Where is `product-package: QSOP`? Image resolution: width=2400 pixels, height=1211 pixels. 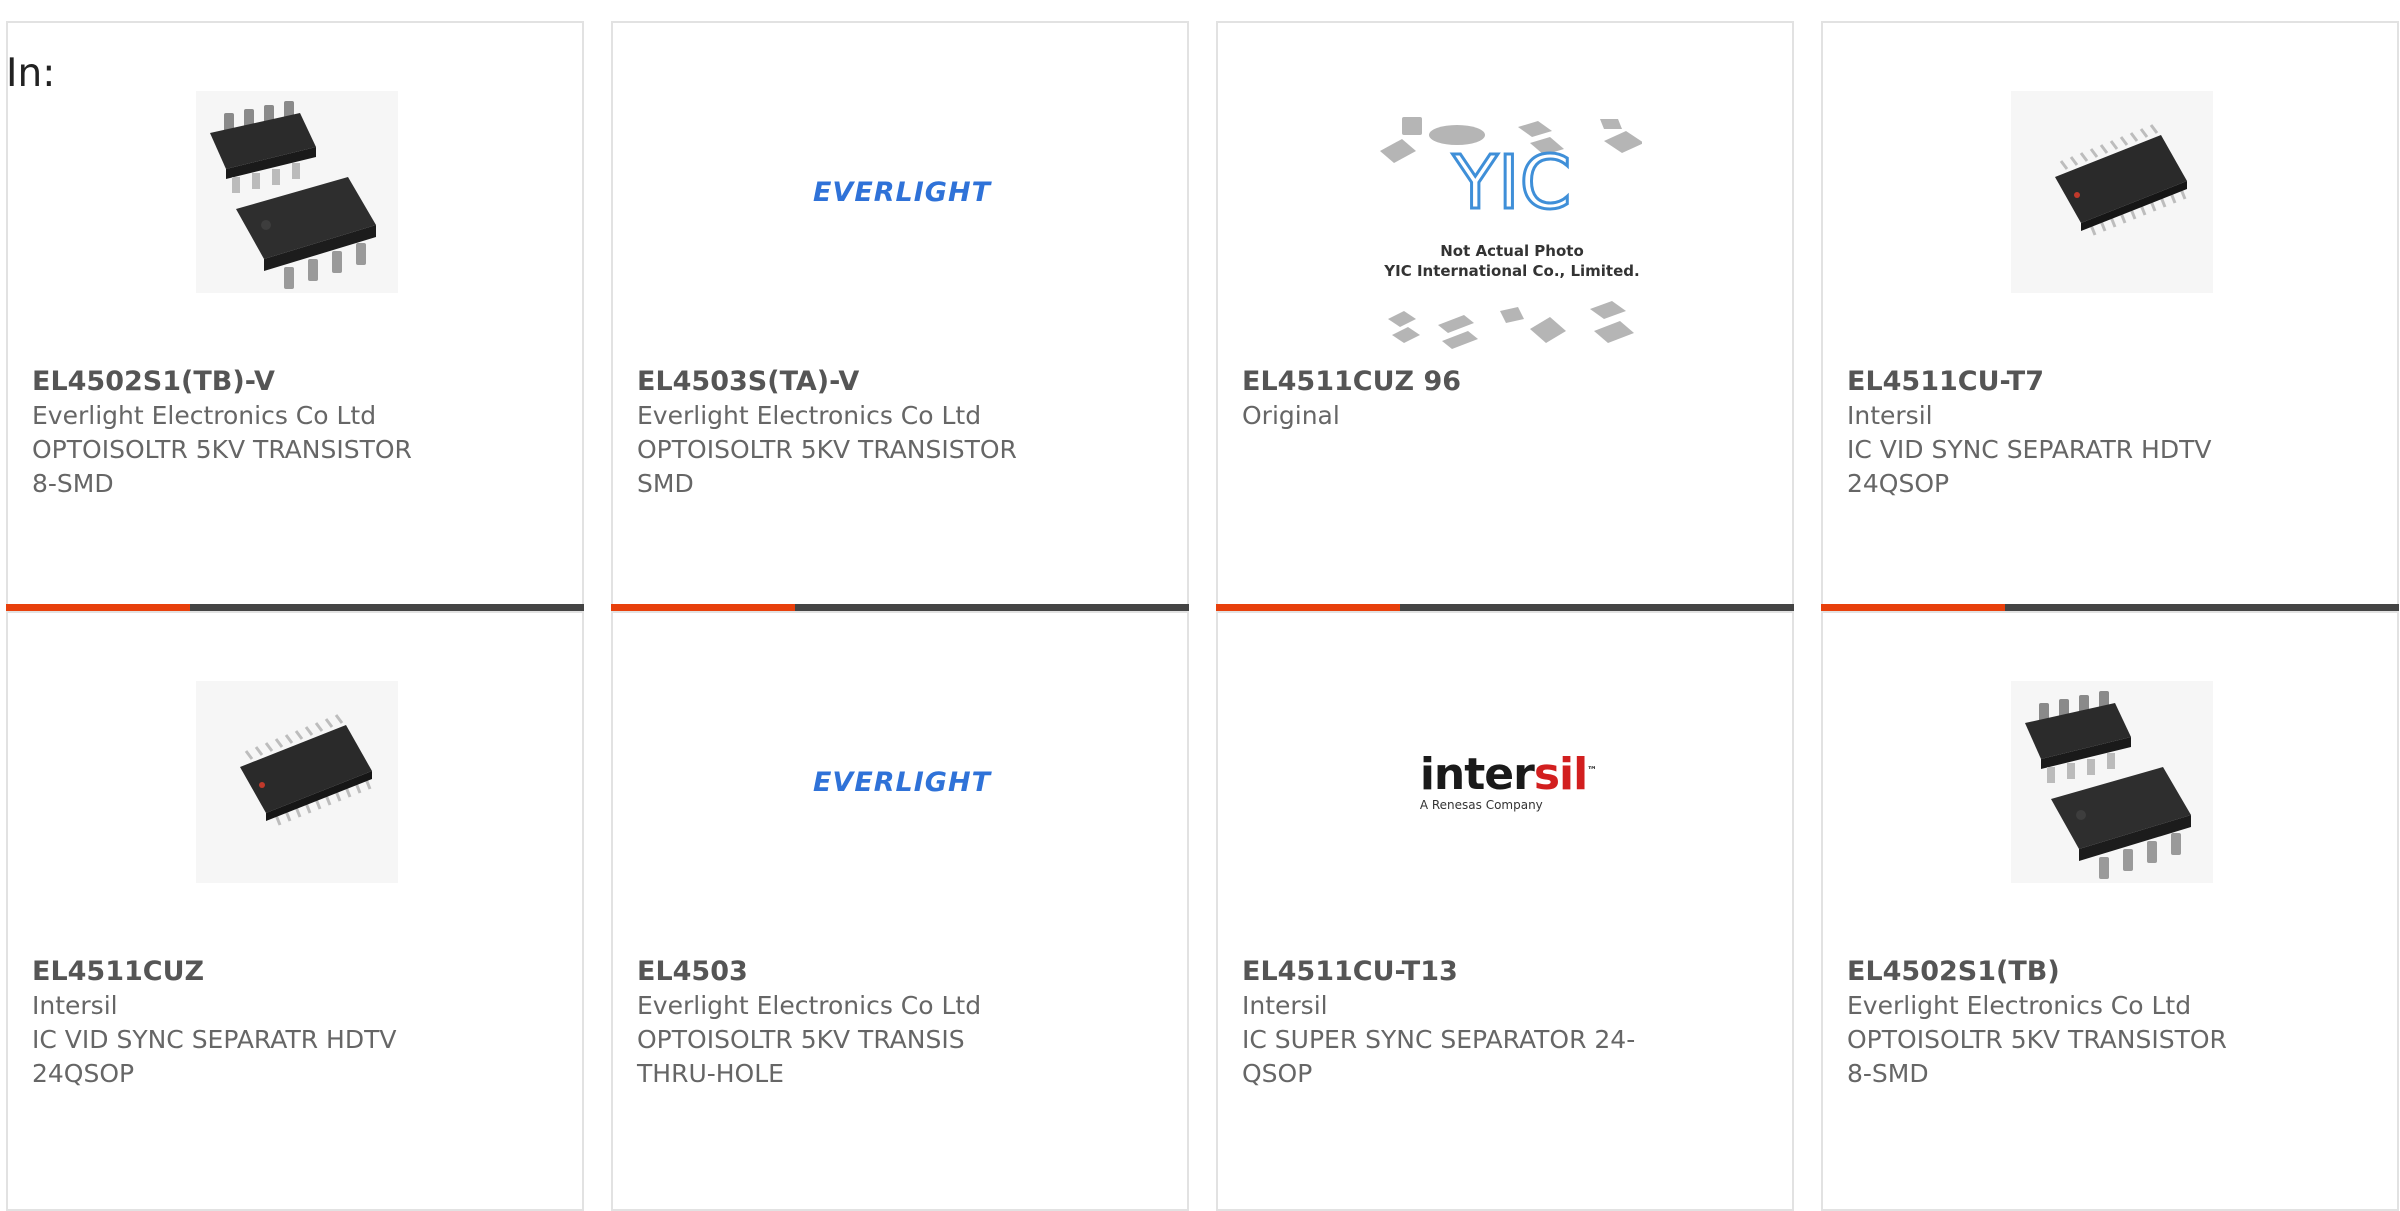 product-package: QSOP is located at coordinates (1277, 1073).